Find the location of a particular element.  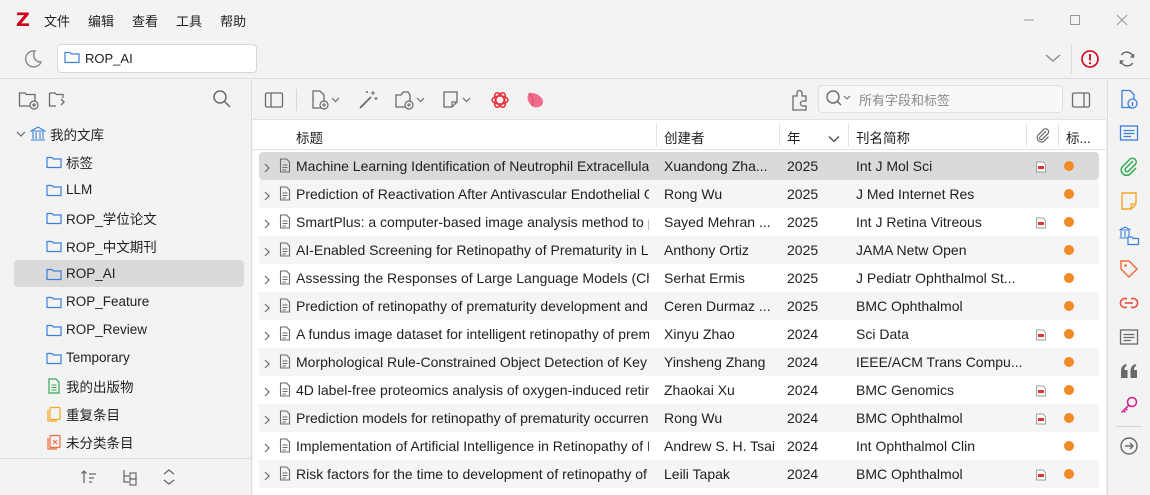

moon-icon is located at coordinates (33, 60).